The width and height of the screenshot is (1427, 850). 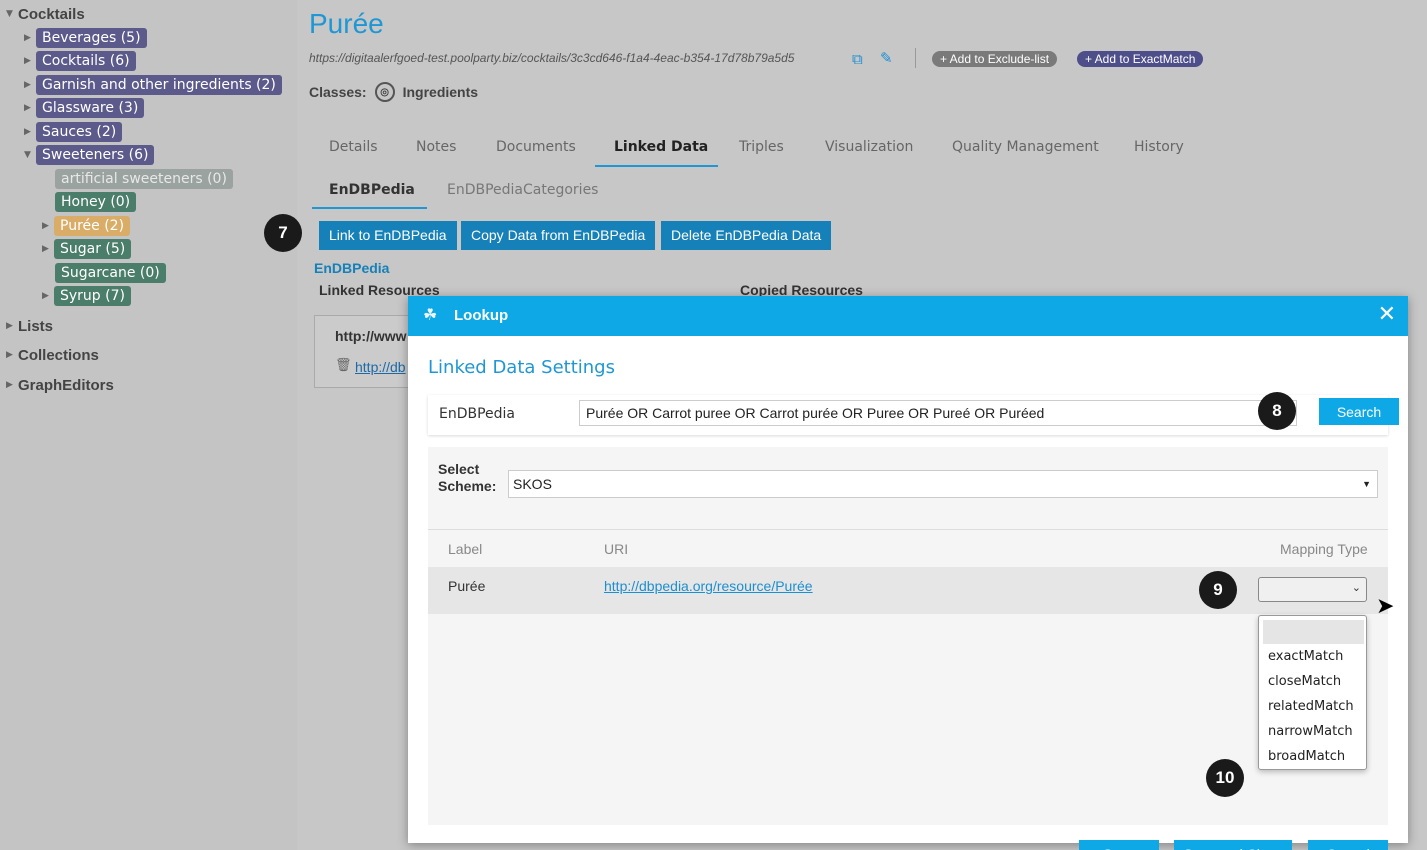 What do you see at coordinates (708, 586) in the screenshot?
I see `row-uri-link: http://dbpedia.org/resource/Purée` at bounding box center [708, 586].